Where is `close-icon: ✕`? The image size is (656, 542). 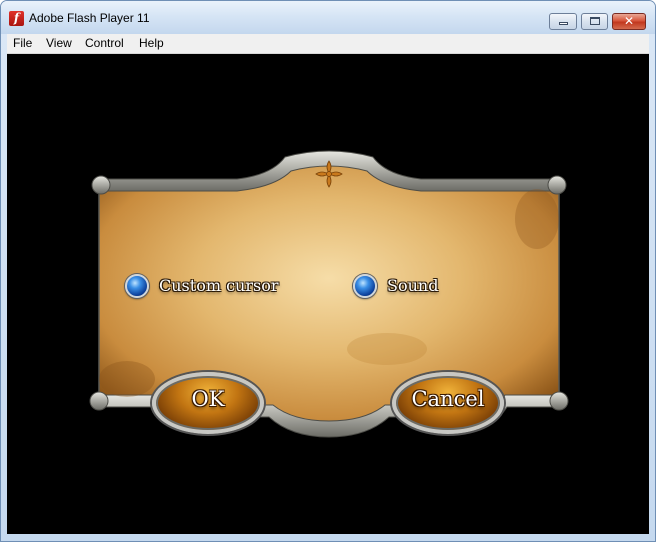 close-icon: ✕ is located at coordinates (629, 21).